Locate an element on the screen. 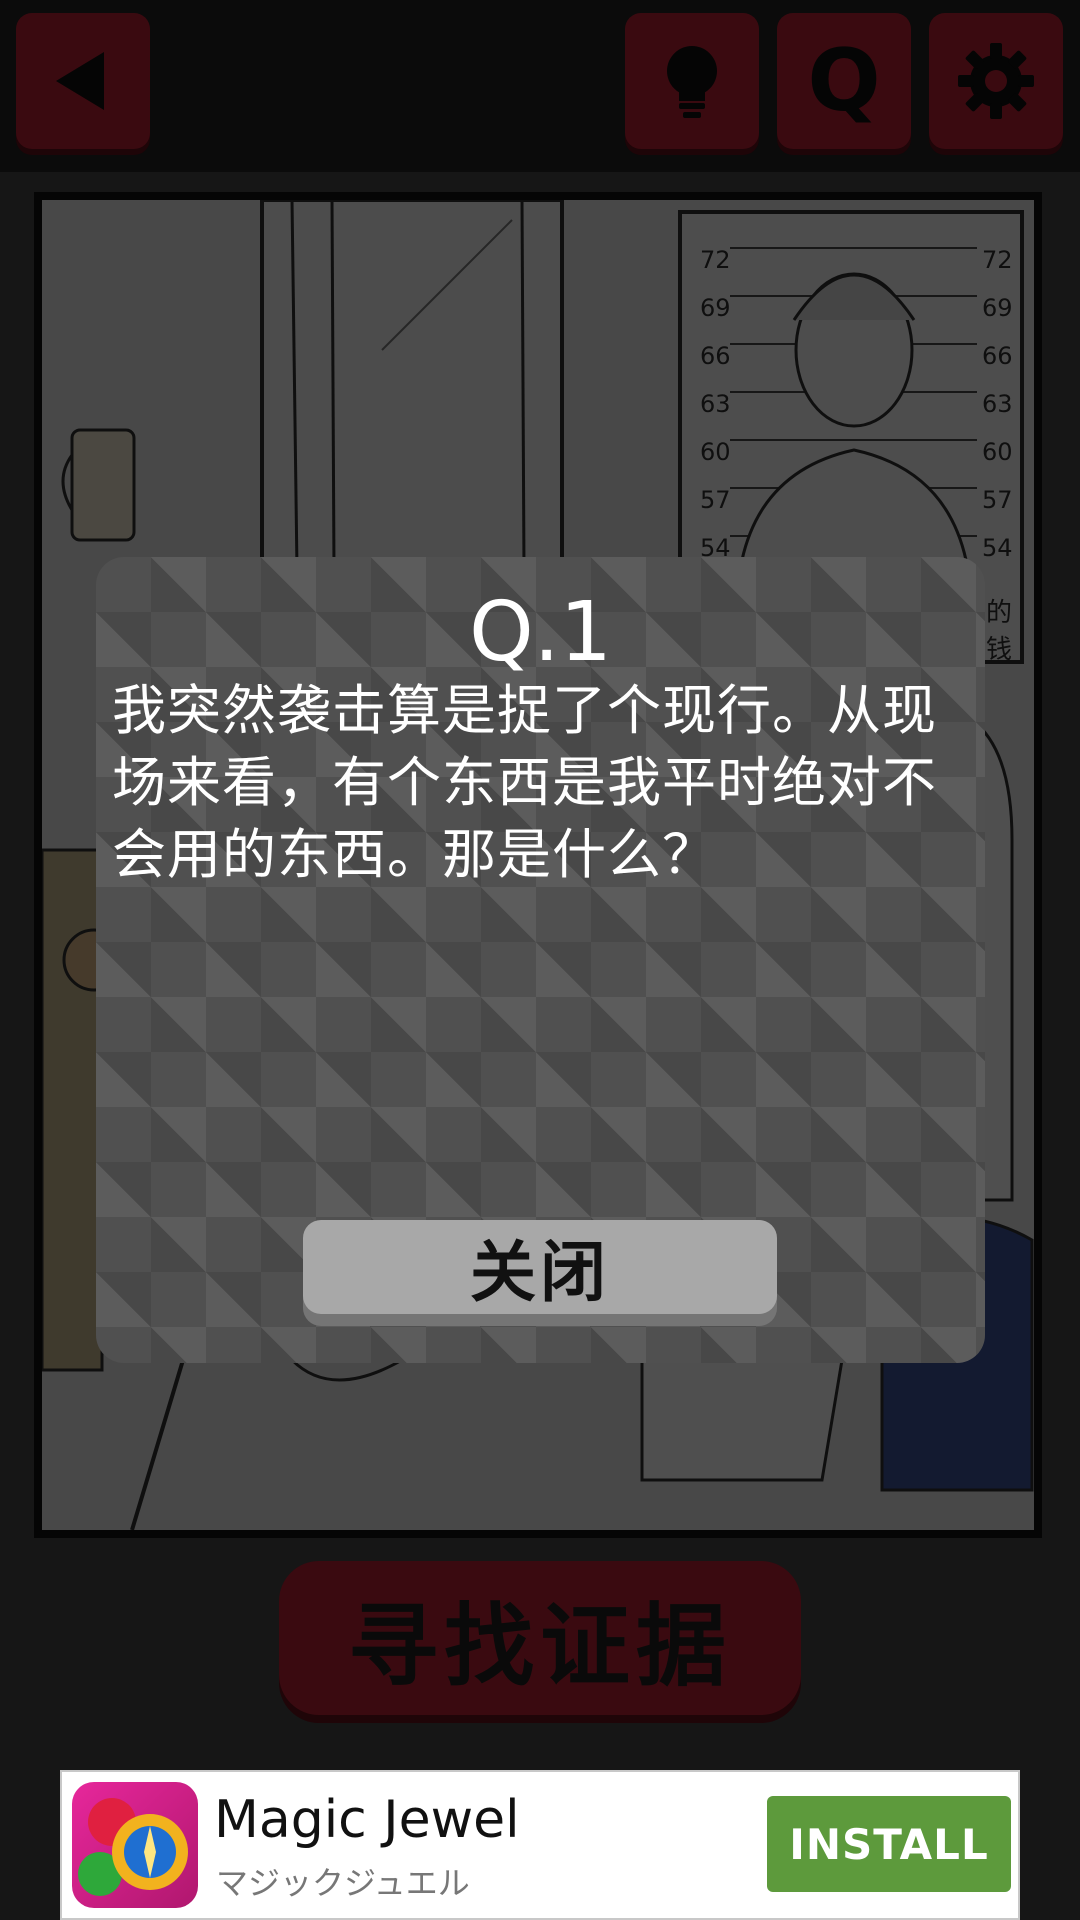 This screenshot has height=1920, width=1080. question-button: Q is located at coordinates (844, 81).